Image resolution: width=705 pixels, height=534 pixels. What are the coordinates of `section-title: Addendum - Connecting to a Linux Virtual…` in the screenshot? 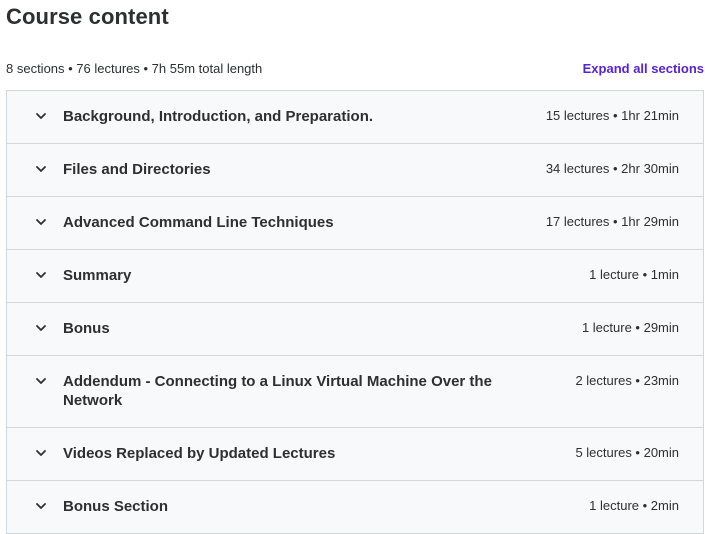 It's located at (277, 391).